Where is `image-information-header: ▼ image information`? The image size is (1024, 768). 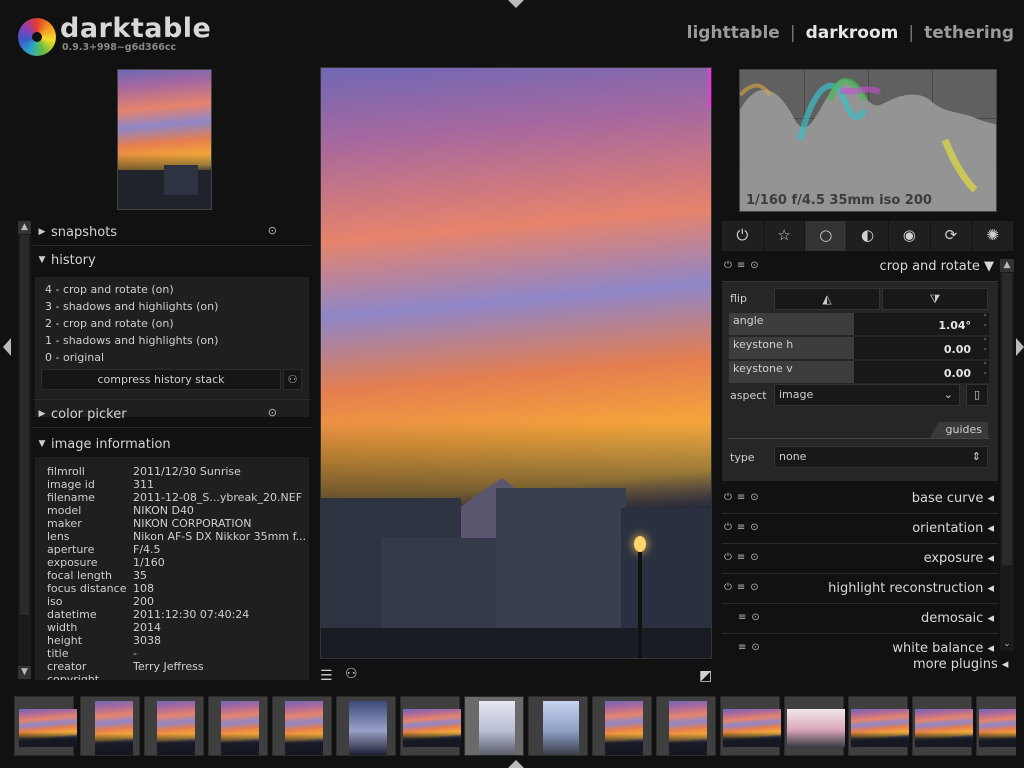 image-information-header: ▼ image information is located at coordinates (172, 444).